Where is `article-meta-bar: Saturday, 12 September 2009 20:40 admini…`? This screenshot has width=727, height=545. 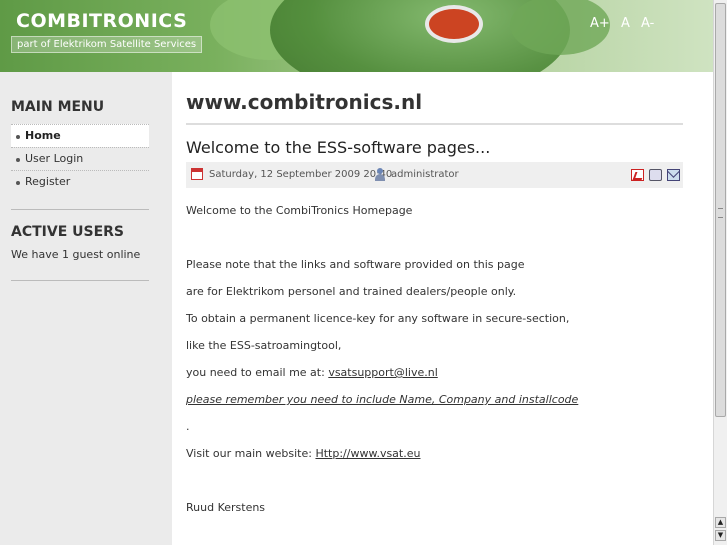
article-meta-bar: Saturday, 12 September 2009 20:40 admini… is located at coordinates (434, 175).